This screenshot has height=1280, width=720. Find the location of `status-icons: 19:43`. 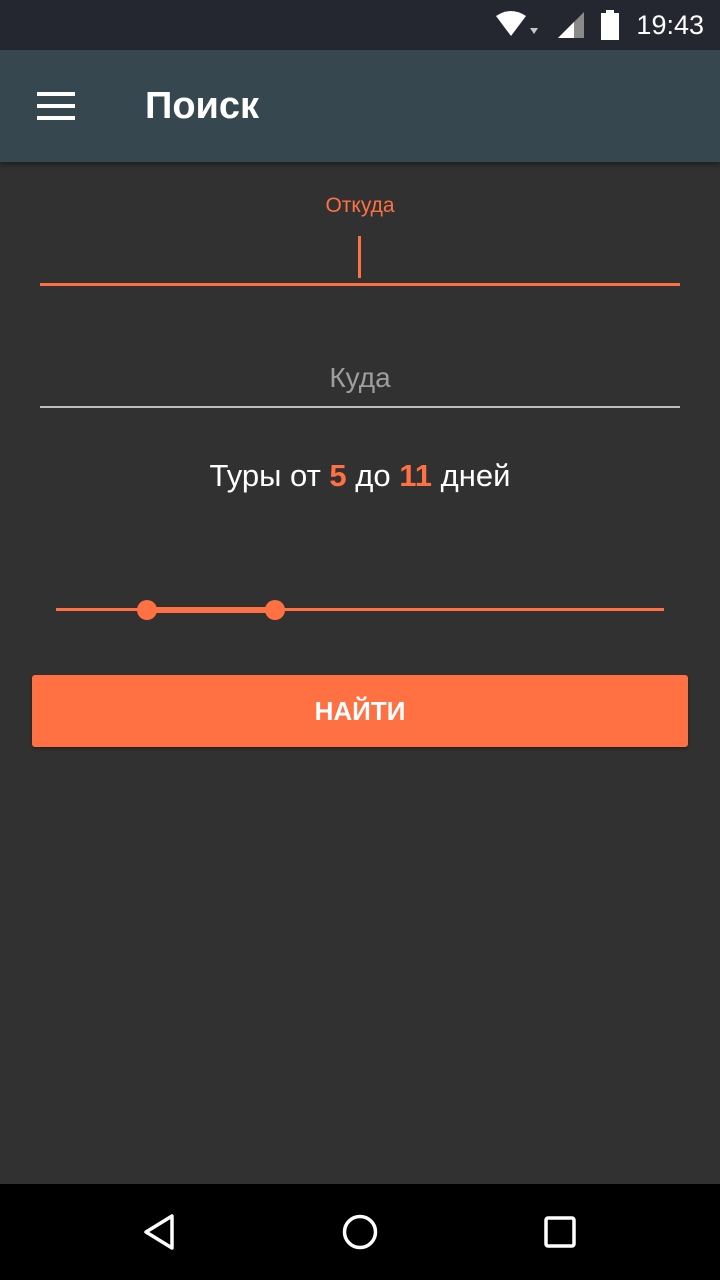

status-icons: 19:43 is located at coordinates (599, 25).